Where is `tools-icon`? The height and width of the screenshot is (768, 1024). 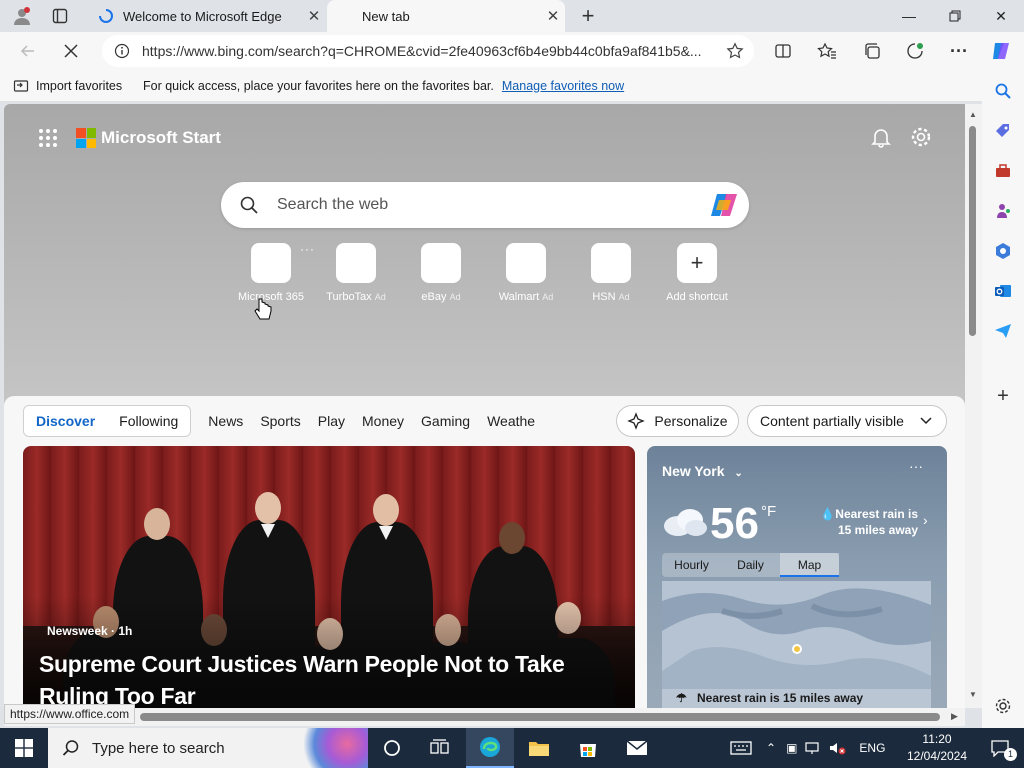
tools-icon is located at coordinates (1003, 171).